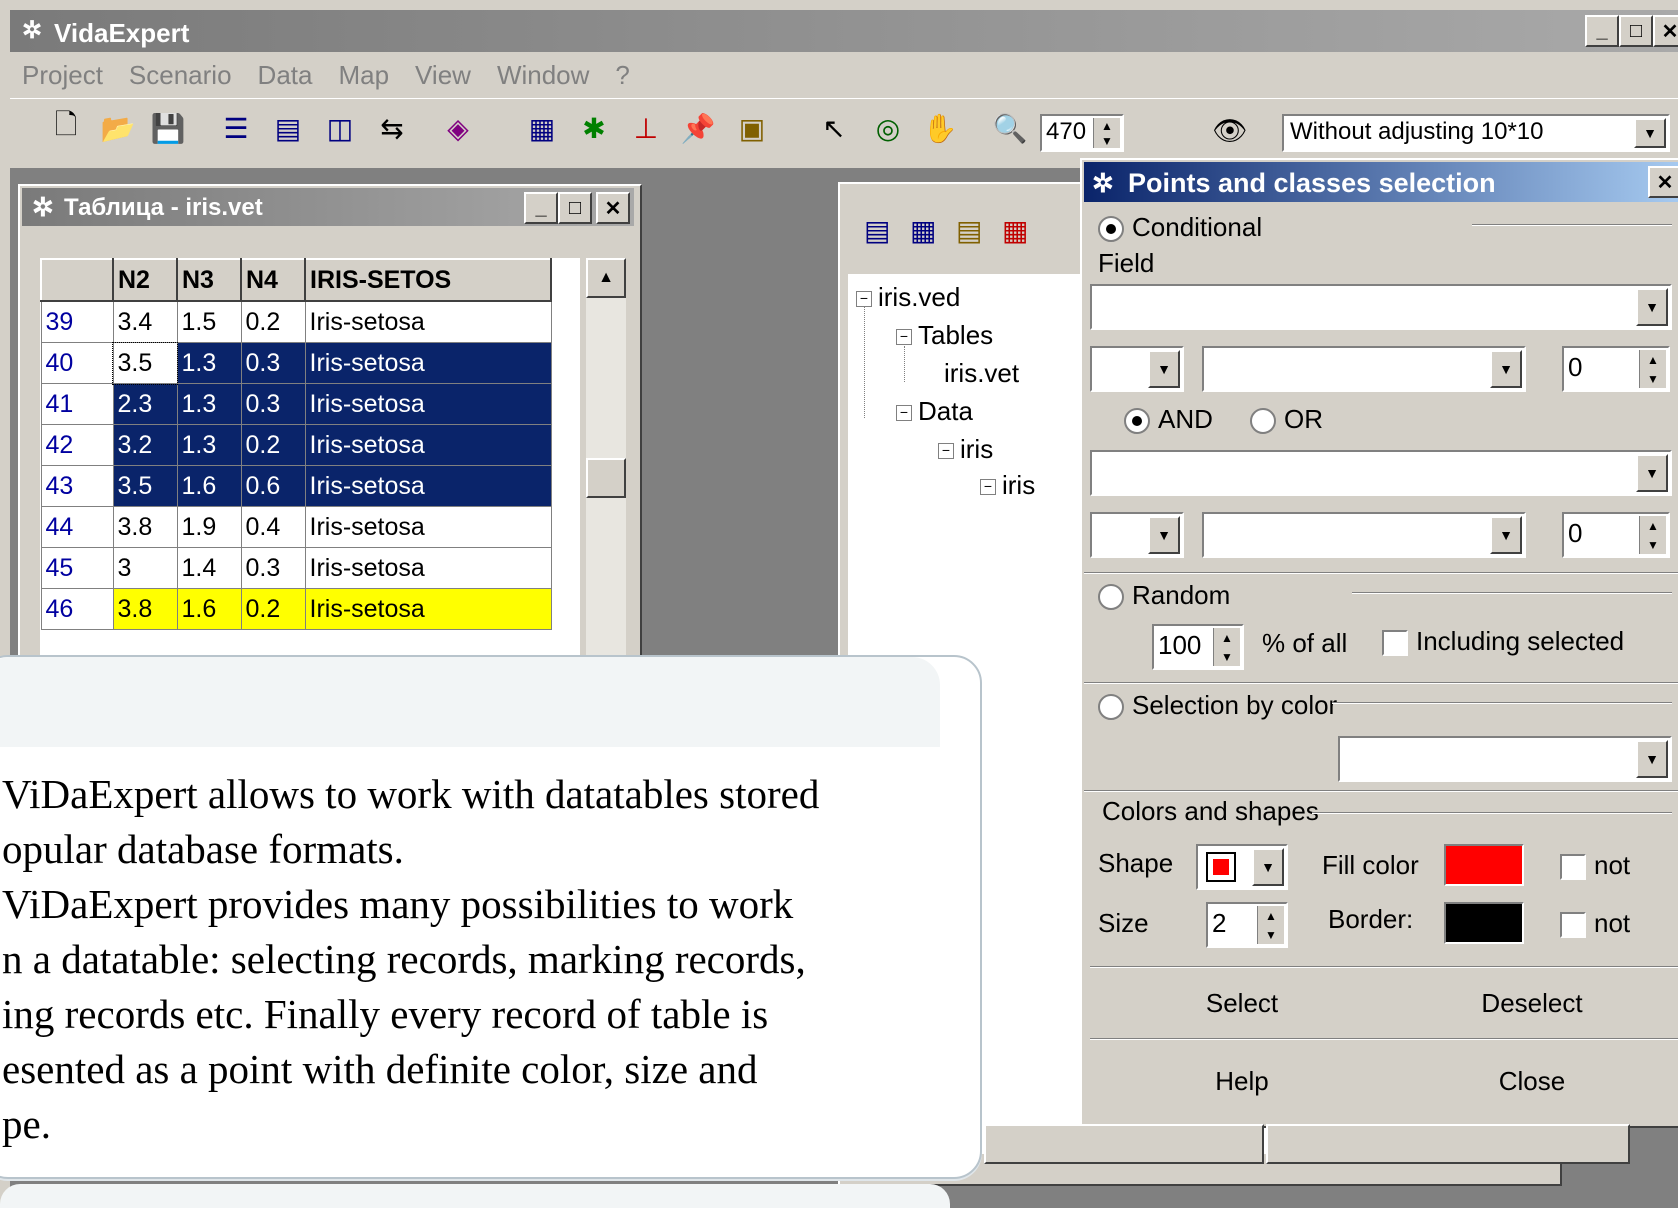 The width and height of the screenshot is (1678, 1208). I want to click on value-field-2: 0 ▲ ▼, so click(1616, 535).